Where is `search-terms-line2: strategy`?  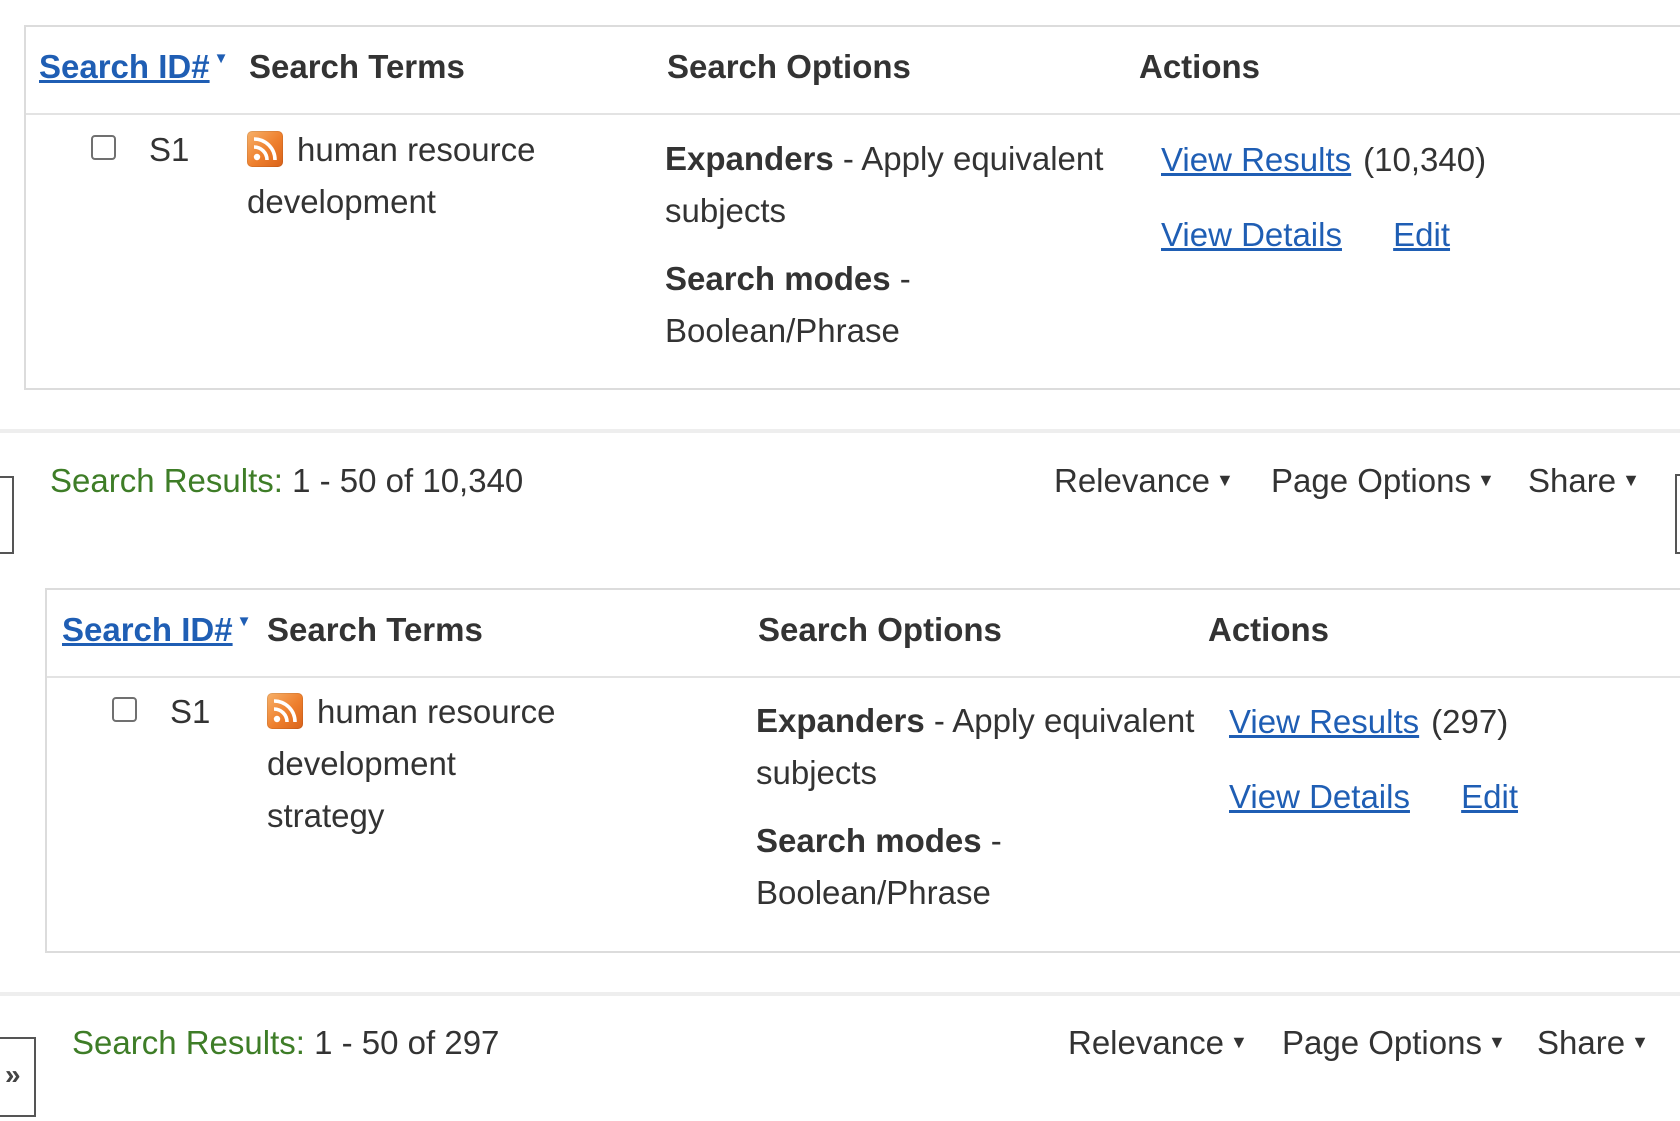
search-terms-line2: strategy is located at coordinates (326, 815).